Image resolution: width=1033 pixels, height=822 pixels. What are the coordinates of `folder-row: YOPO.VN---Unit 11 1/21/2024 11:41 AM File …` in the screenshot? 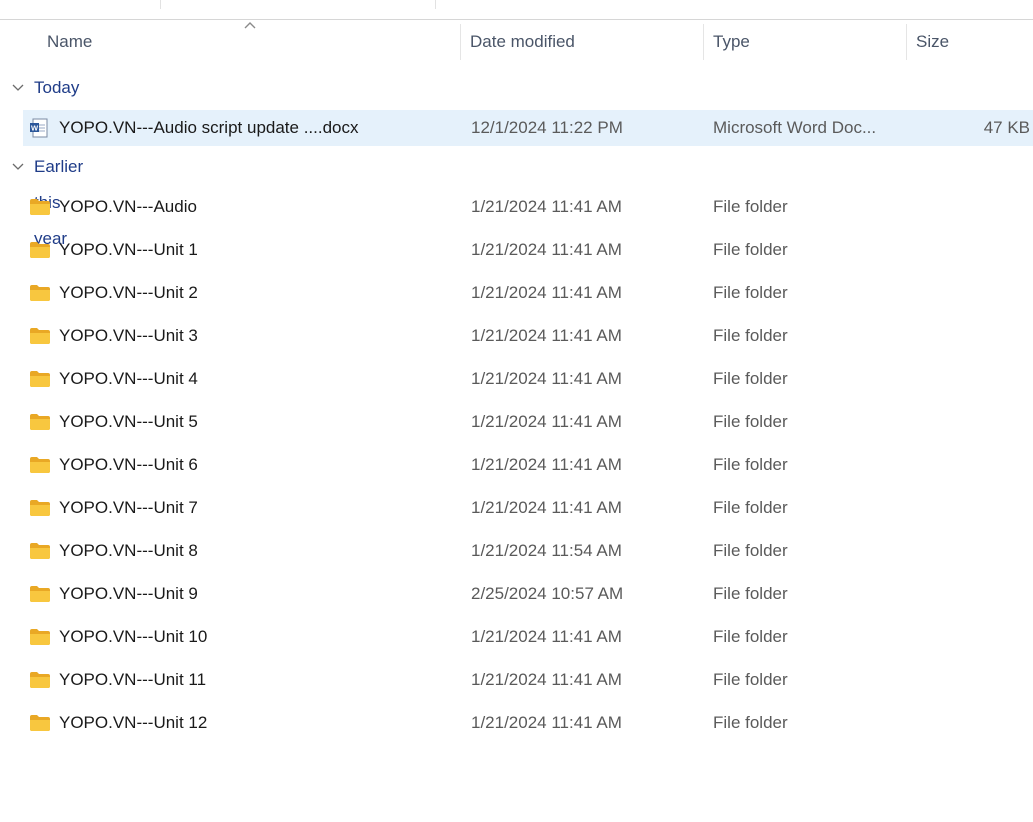 It's located at (528, 680).